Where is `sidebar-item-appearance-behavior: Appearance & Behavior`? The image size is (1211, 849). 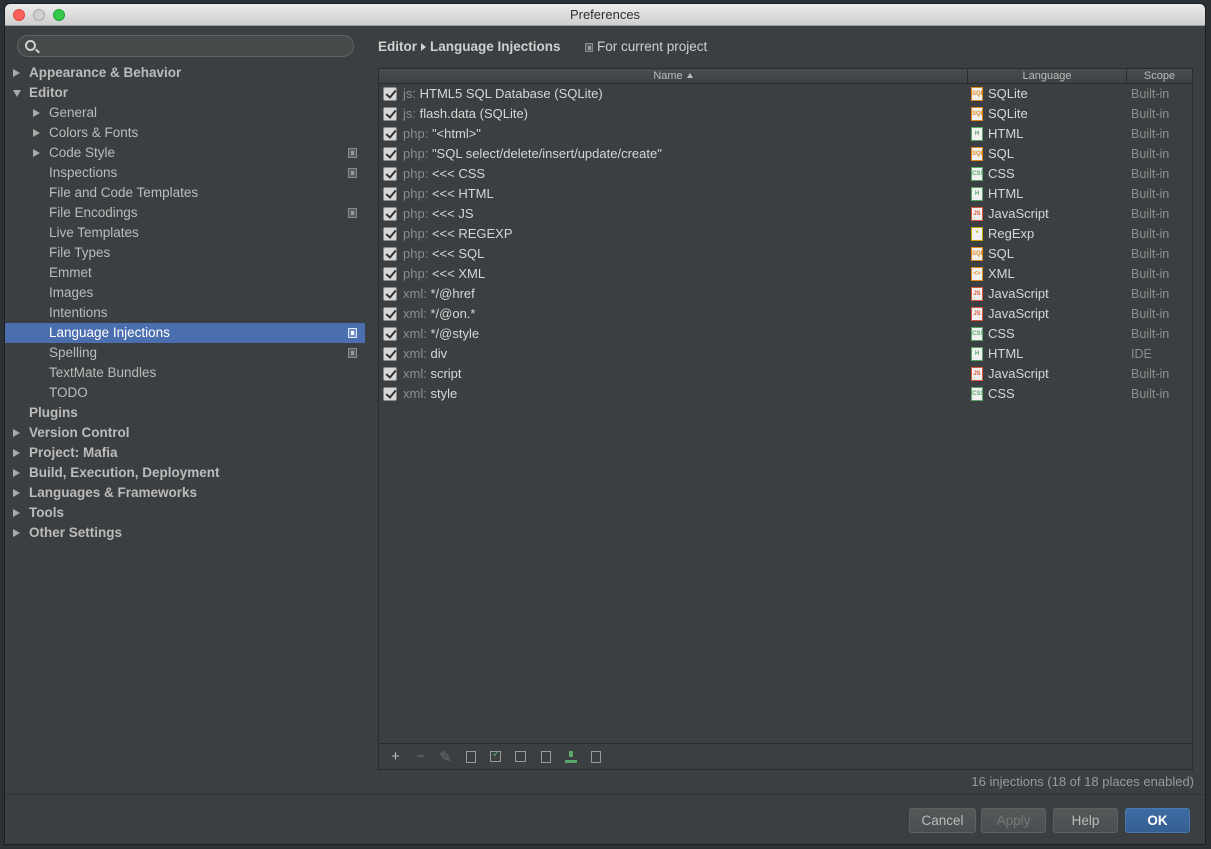 sidebar-item-appearance-behavior: Appearance & Behavior is located at coordinates (185, 73).